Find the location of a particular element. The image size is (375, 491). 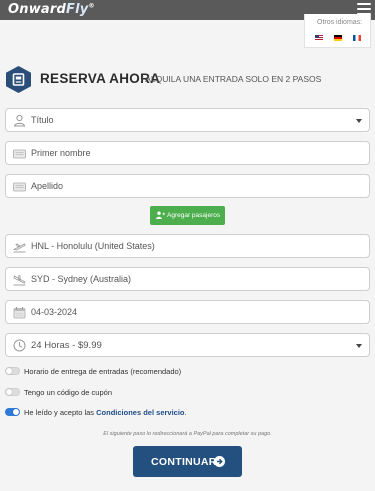

logo-trademark: ® is located at coordinates (91, 6).